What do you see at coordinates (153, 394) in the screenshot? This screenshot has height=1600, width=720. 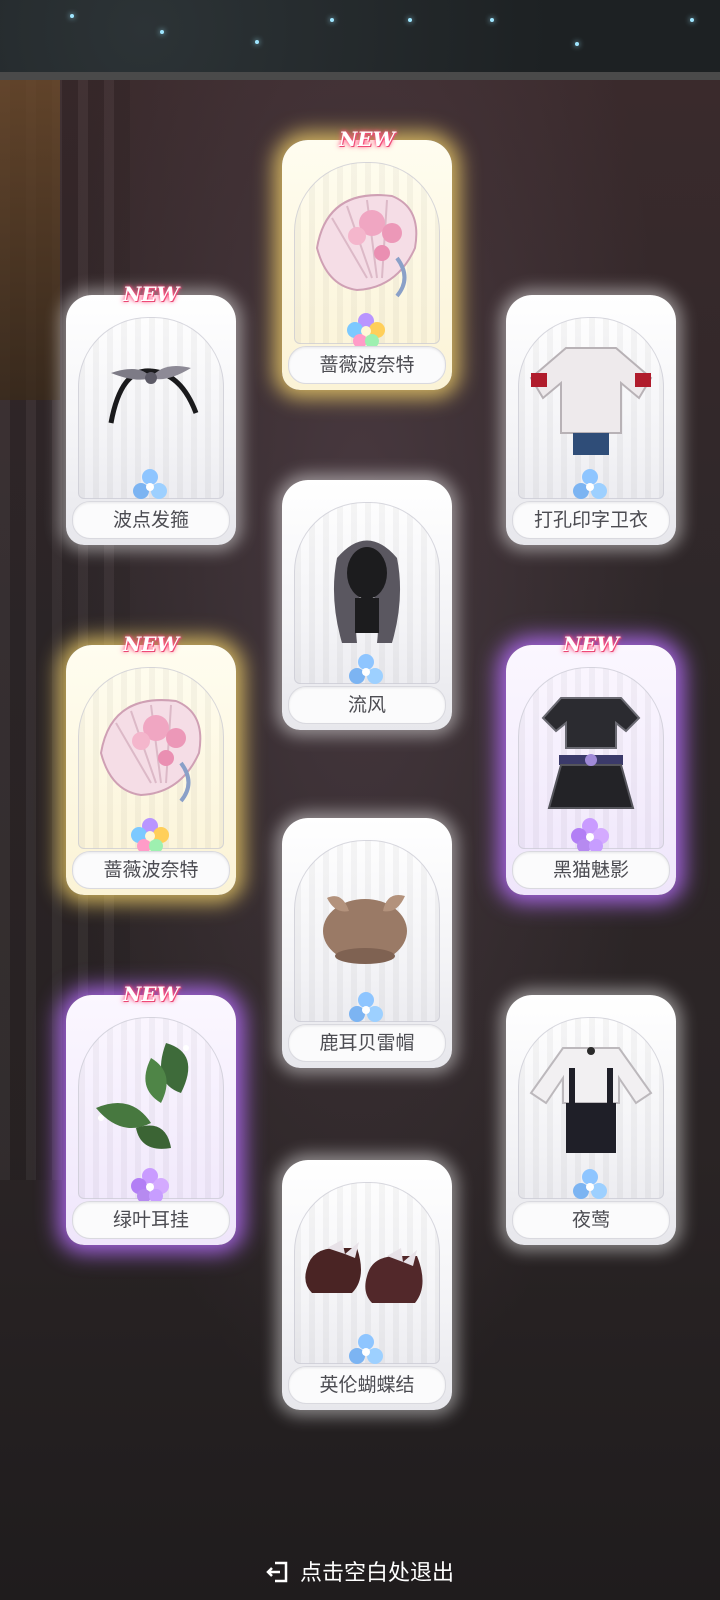 I see `headband-icon` at bounding box center [153, 394].